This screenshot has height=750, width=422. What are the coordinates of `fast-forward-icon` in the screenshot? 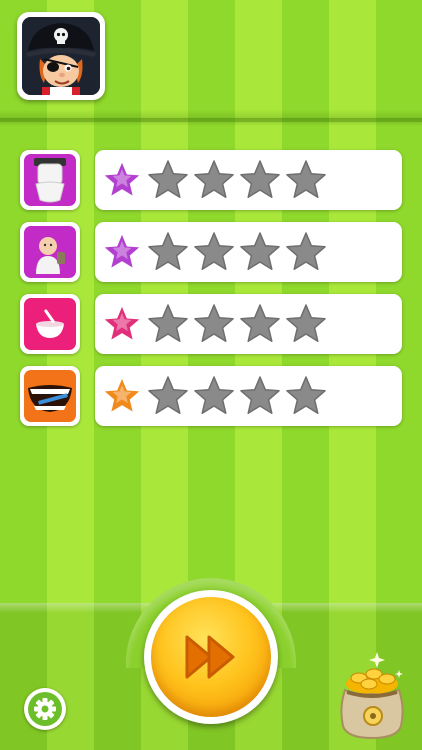 It's located at (210, 657).